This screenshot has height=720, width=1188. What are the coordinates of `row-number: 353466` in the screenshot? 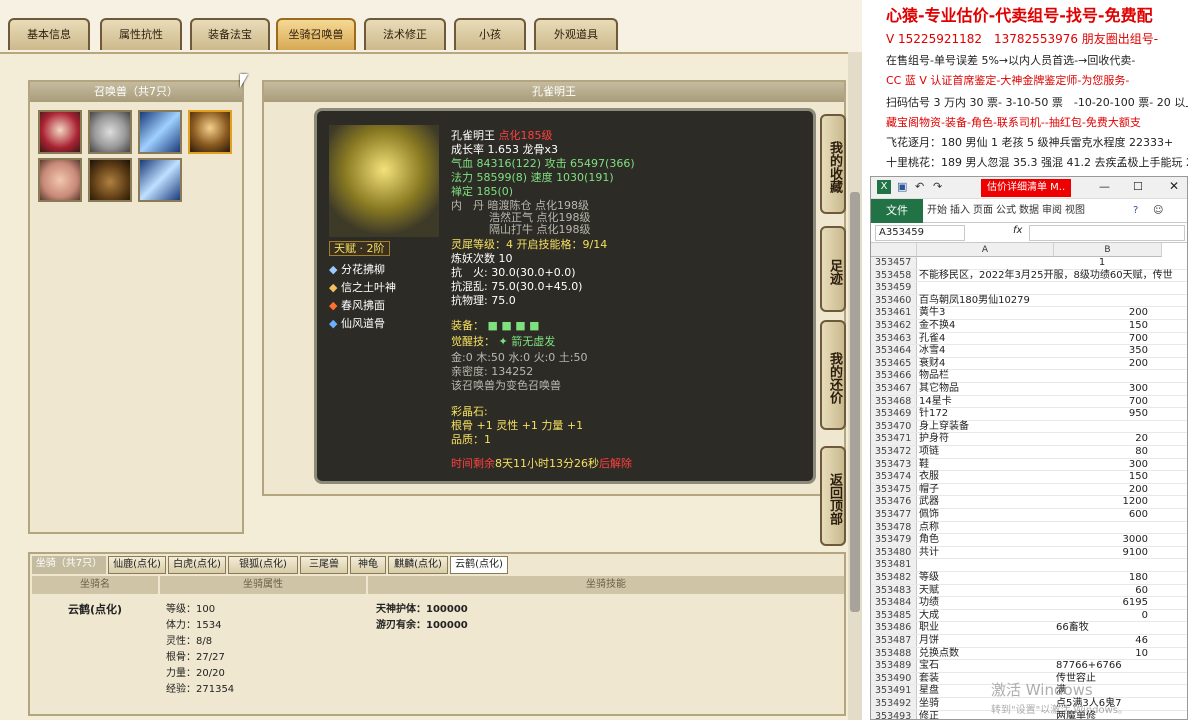 It's located at (894, 376).